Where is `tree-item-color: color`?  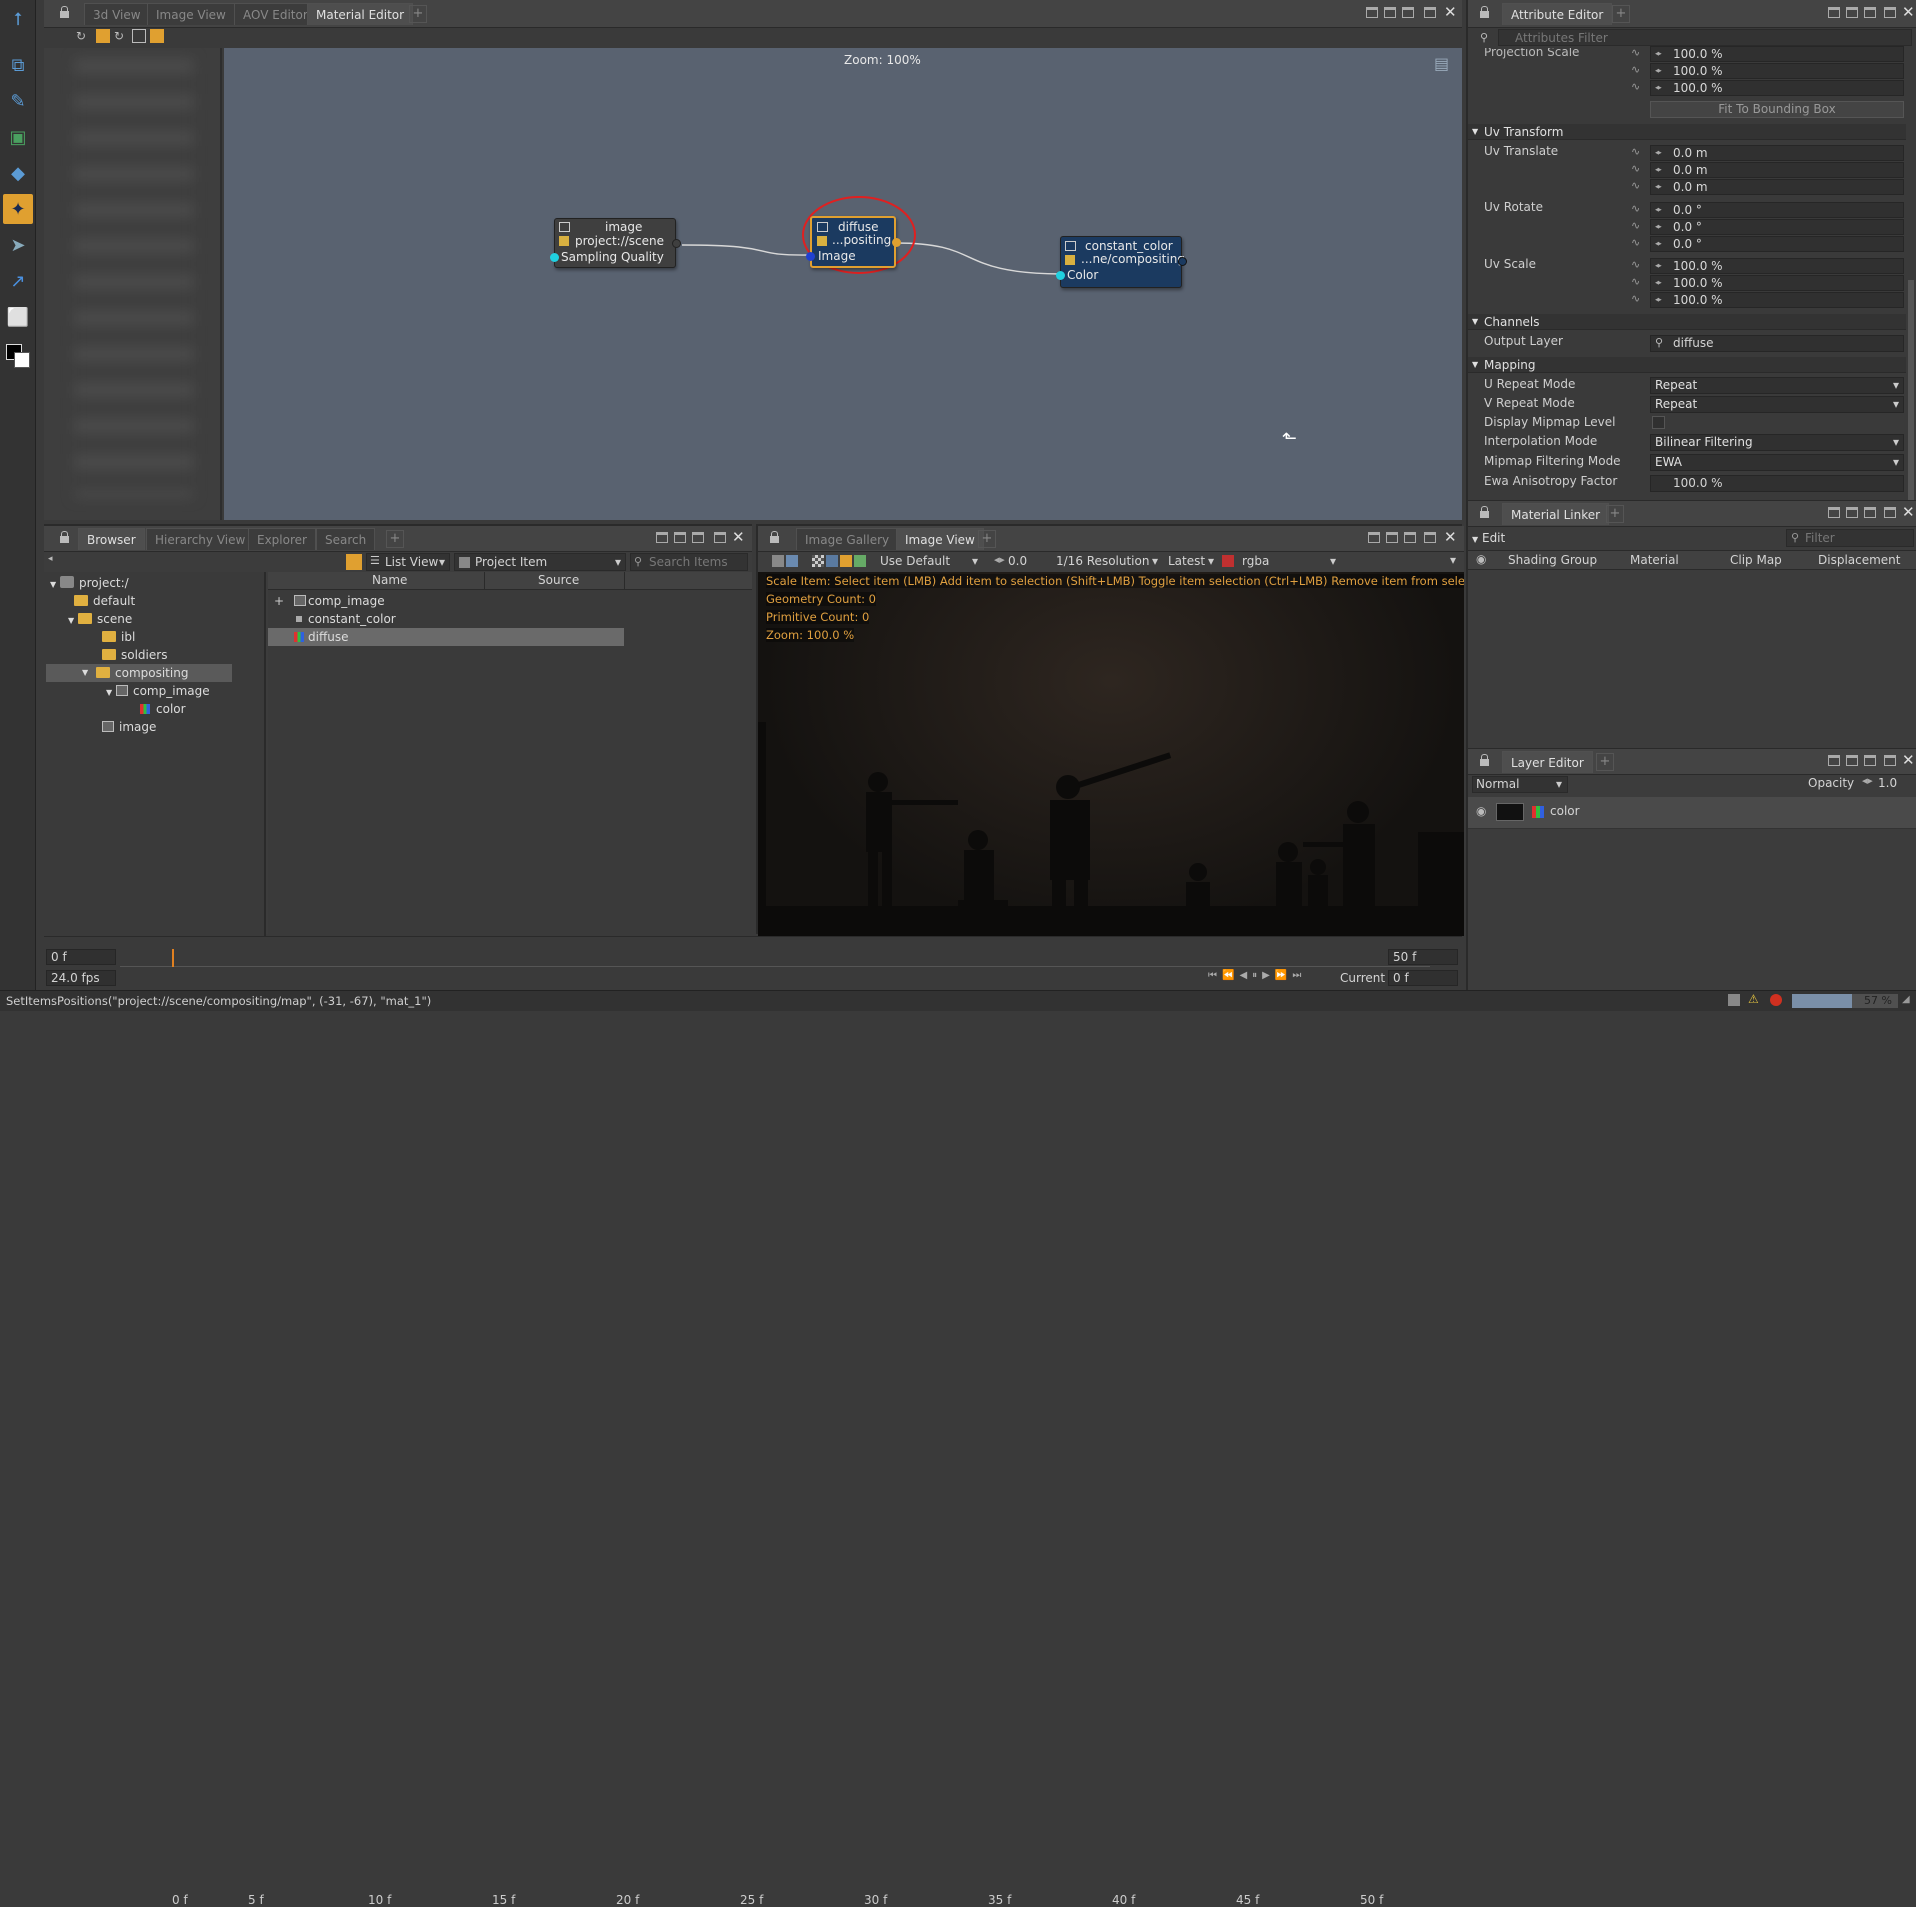 tree-item-color: color is located at coordinates (163, 709).